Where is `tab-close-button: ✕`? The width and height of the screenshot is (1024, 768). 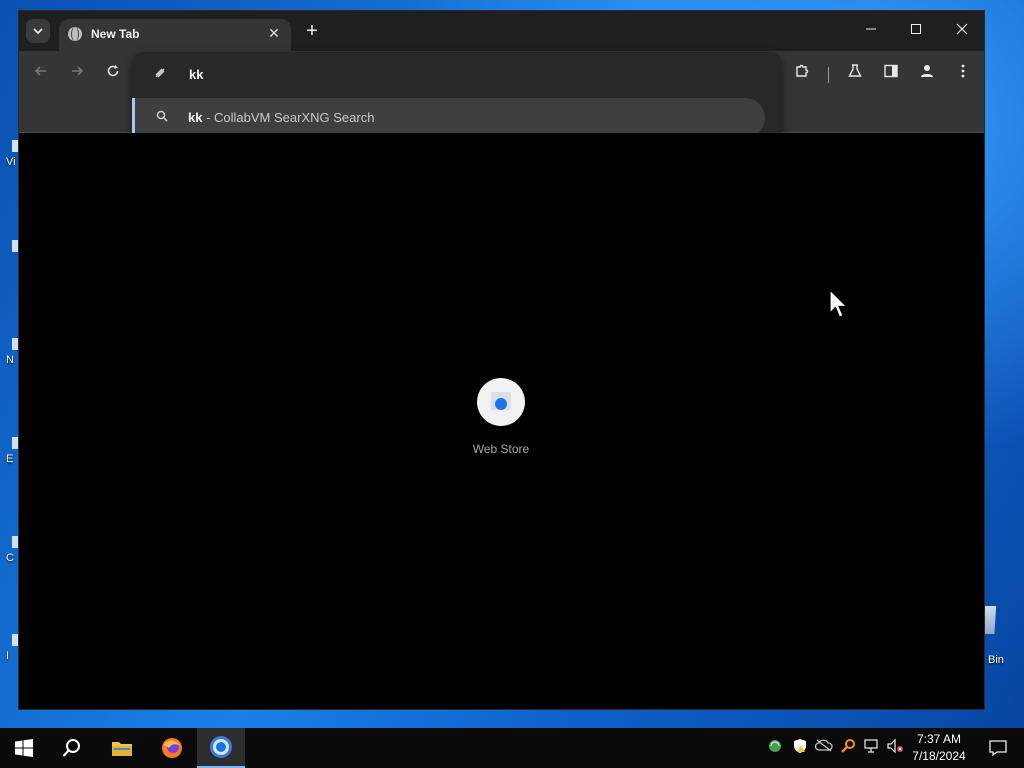 tab-close-button: ✕ is located at coordinates (274, 33).